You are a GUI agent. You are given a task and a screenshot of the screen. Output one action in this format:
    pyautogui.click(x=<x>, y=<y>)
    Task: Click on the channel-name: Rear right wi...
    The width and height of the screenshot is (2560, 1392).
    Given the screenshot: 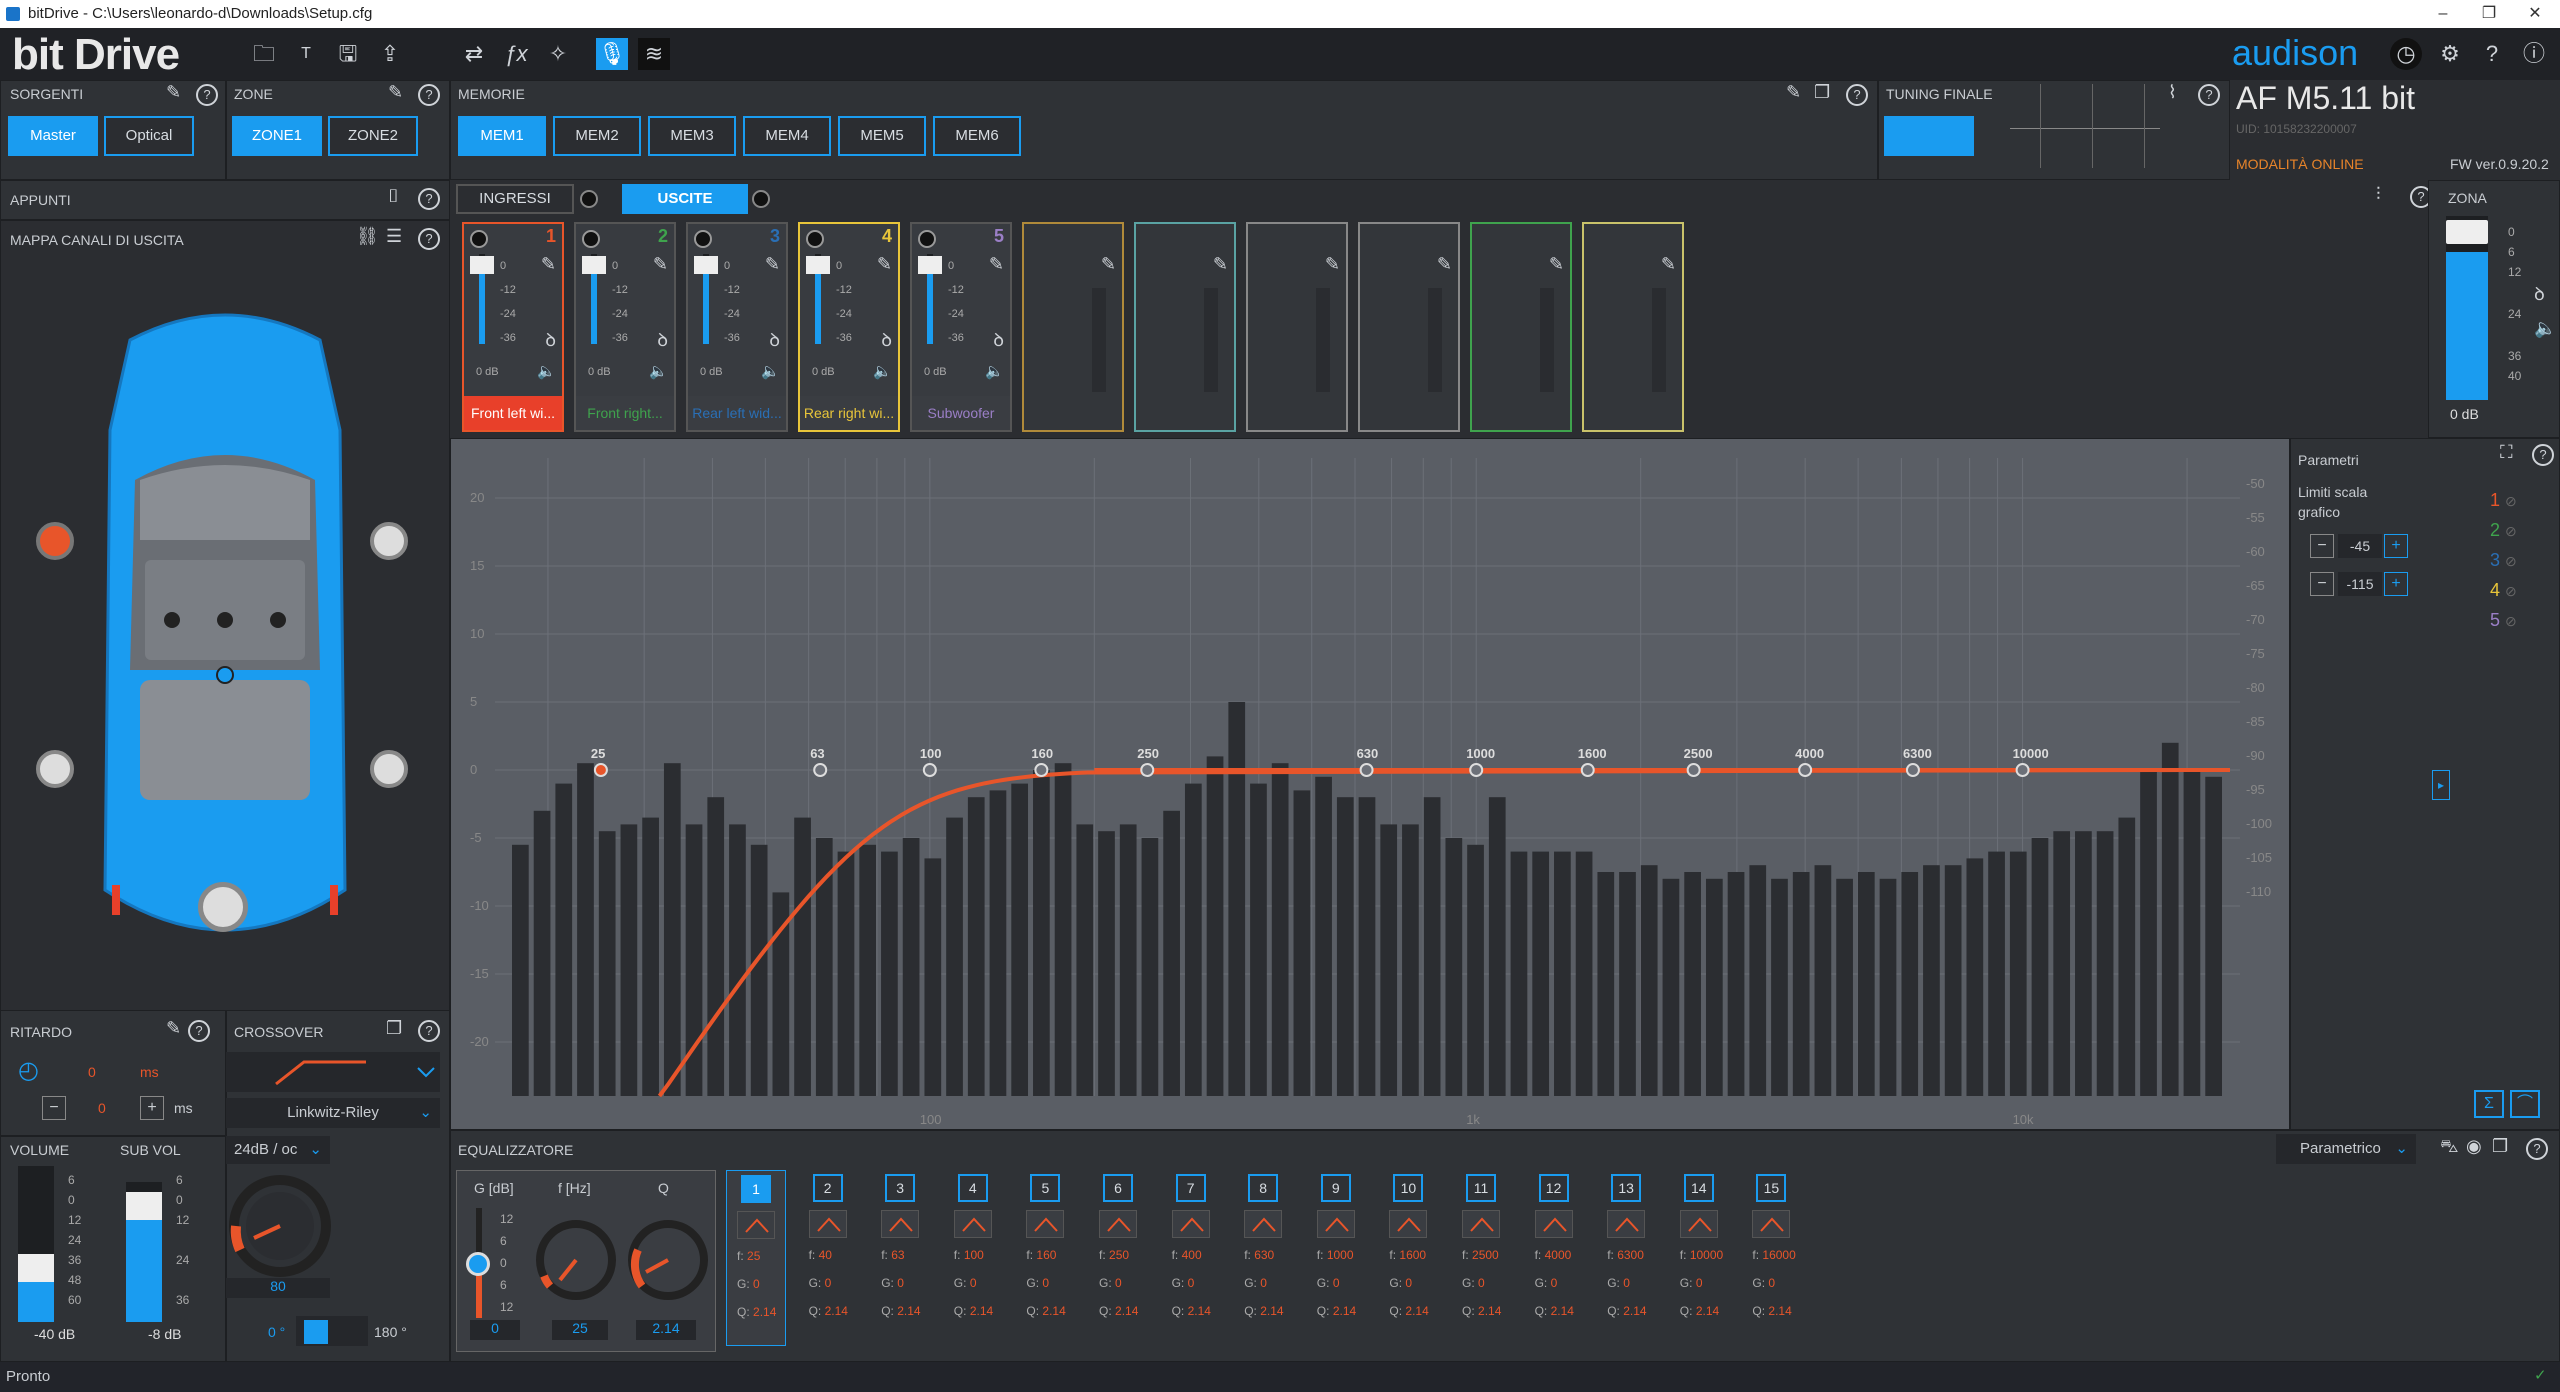 What is the action you would take?
    pyautogui.click(x=849, y=413)
    